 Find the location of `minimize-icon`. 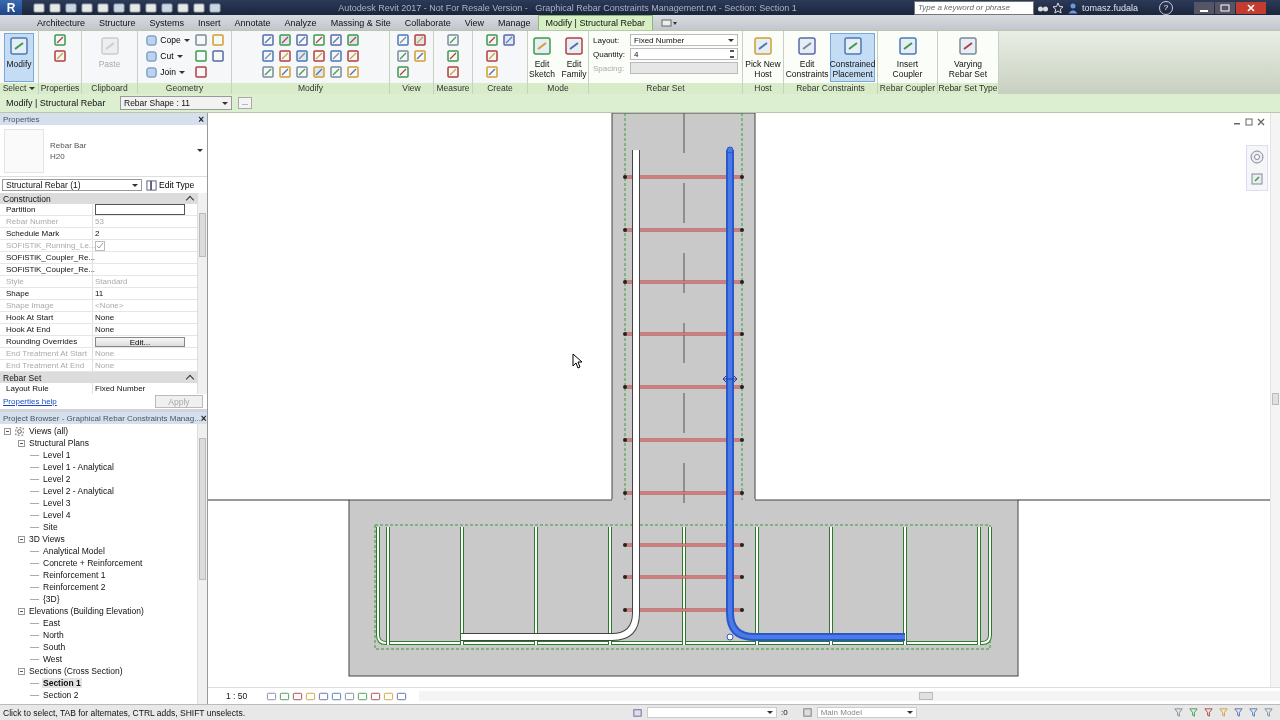

minimize-icon is located at coordinates (1204, 7).